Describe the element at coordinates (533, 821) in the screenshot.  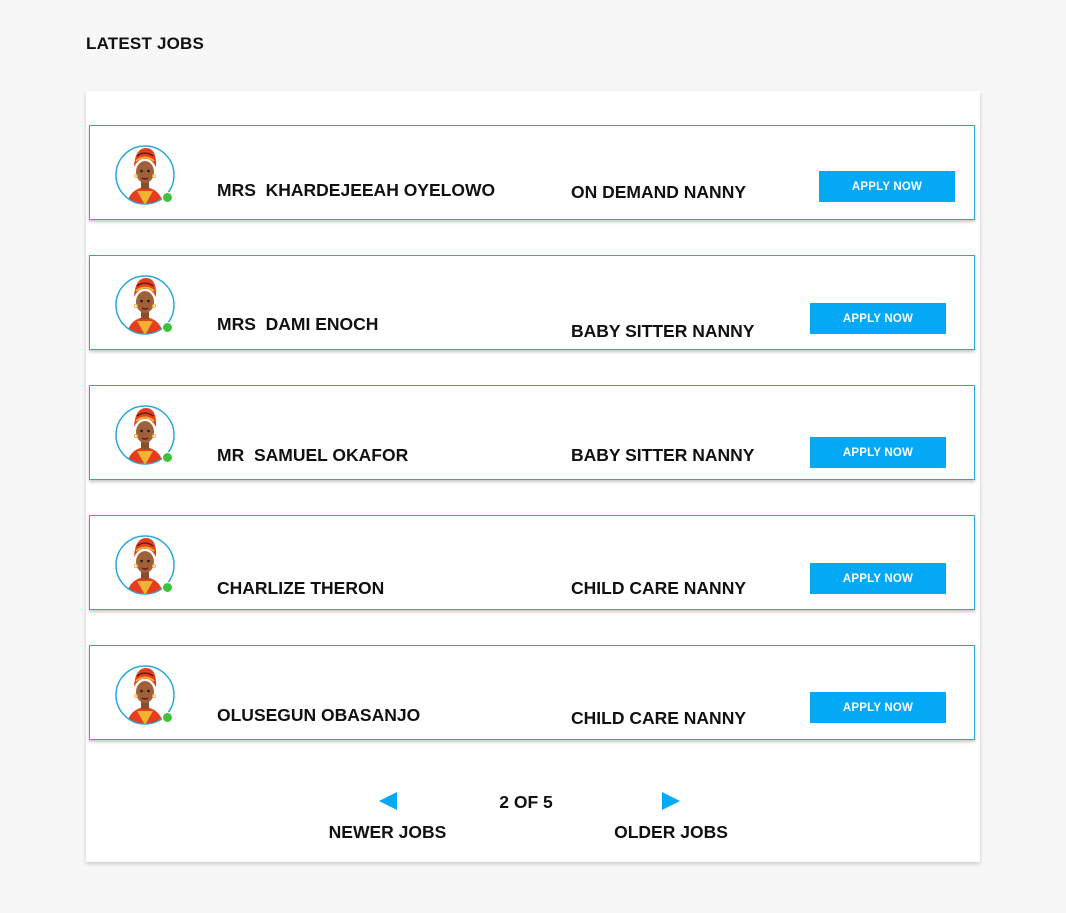
I see `pagination: NEWER JOBS 2 OF 5 OLDER JOBS` at that location.